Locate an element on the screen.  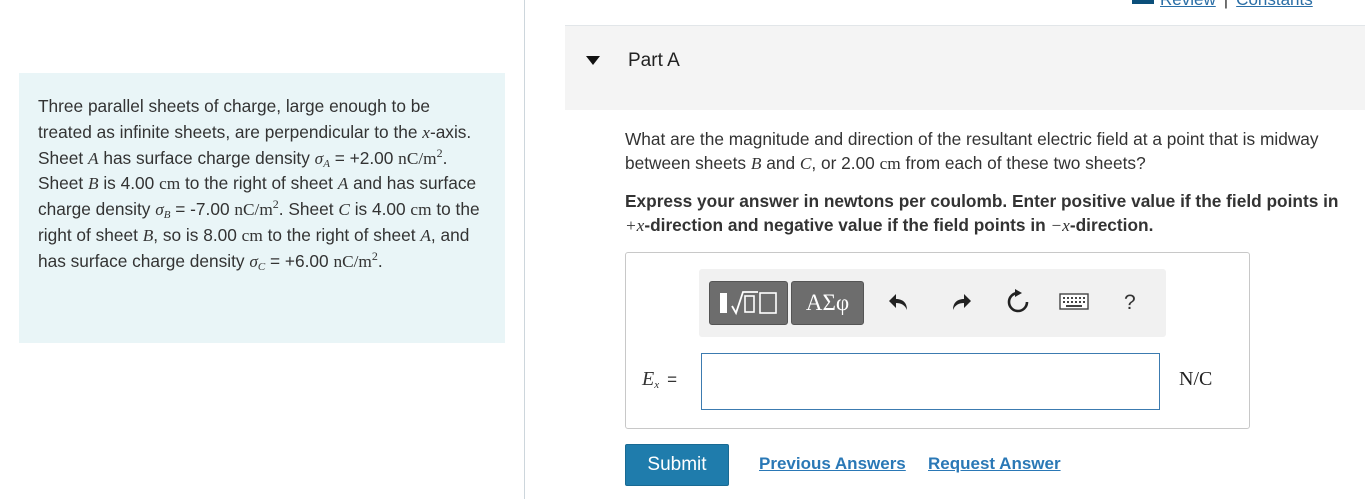
problem-text: = -7.00 is located at coordinates (202, 209).